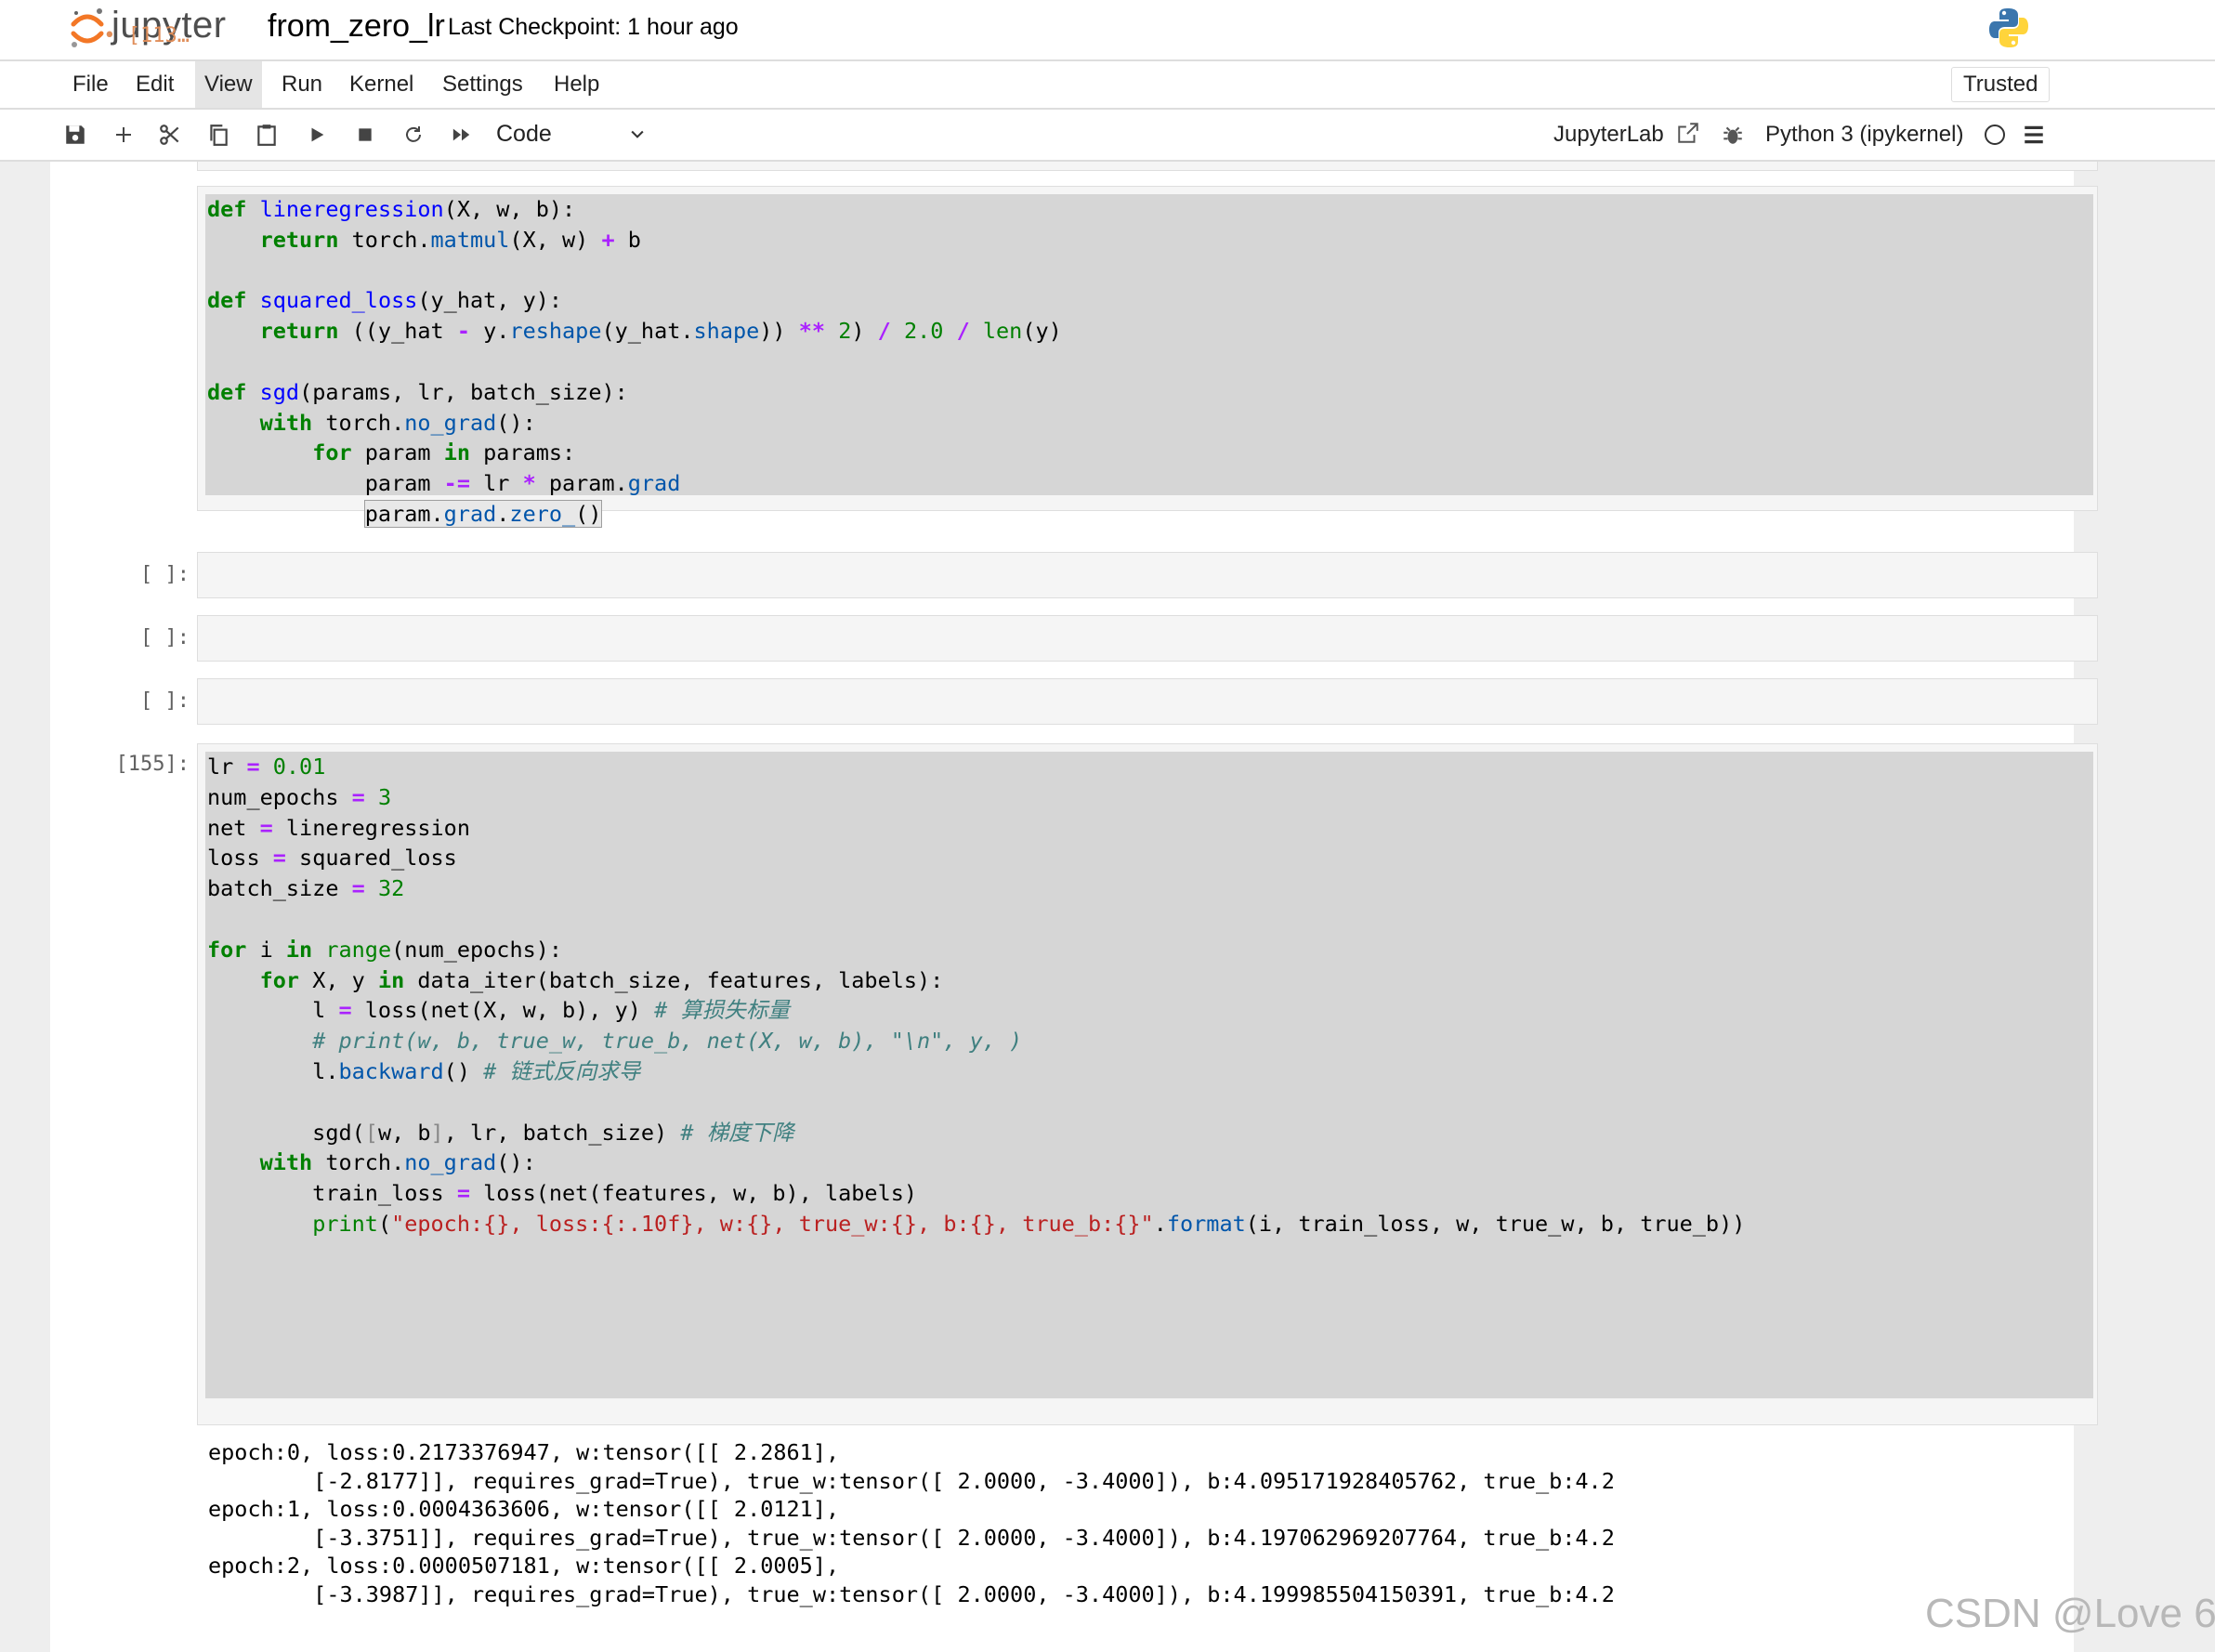 This screenshot has width=2215, height=1652. Describe the element at coordinates (365, 135) in the screenshot. I see `stop-icon` at that location.